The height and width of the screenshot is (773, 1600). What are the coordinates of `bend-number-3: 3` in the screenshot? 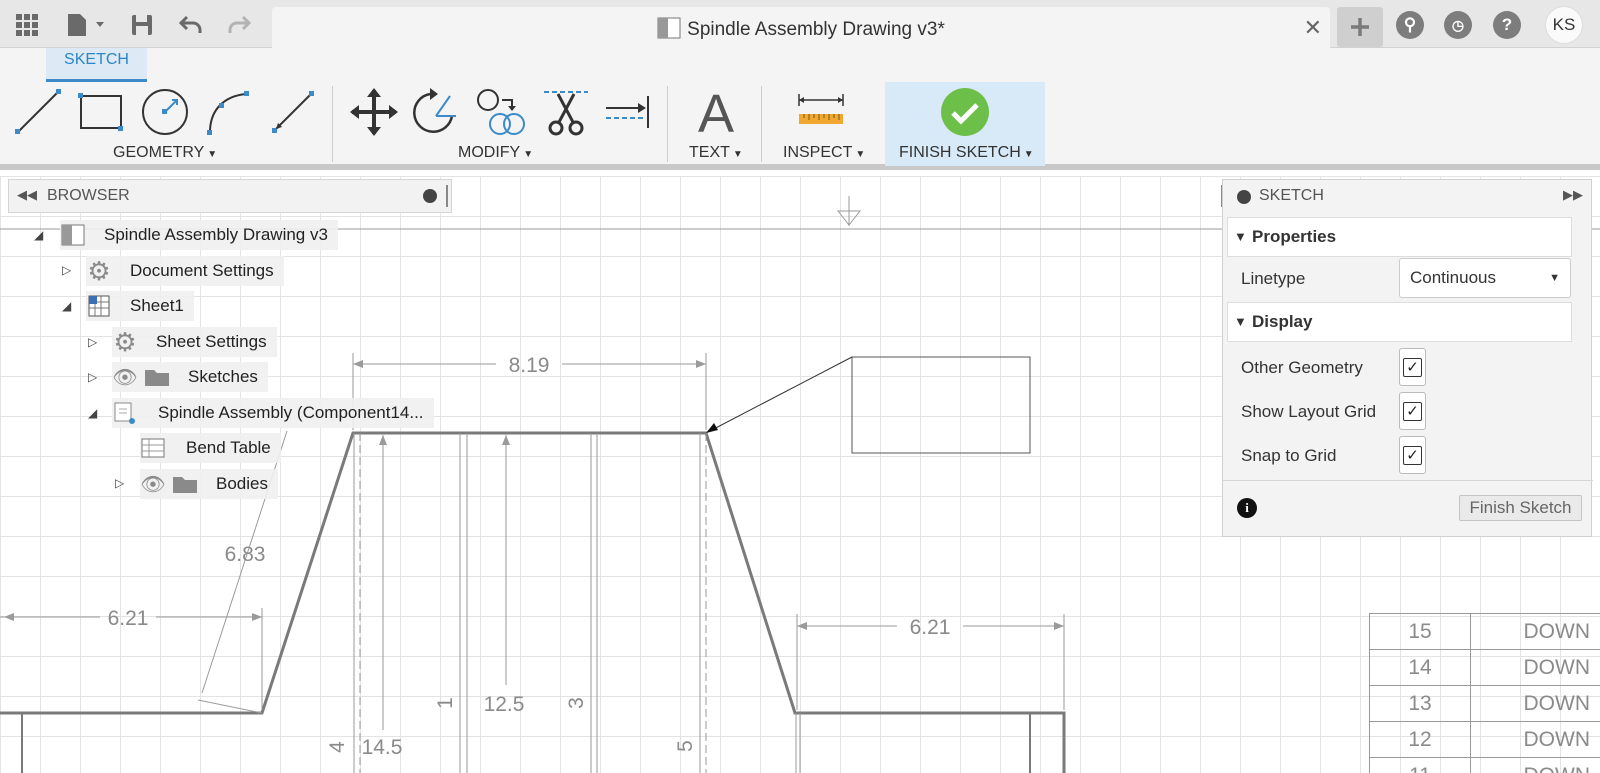 It's located at (576, 703).